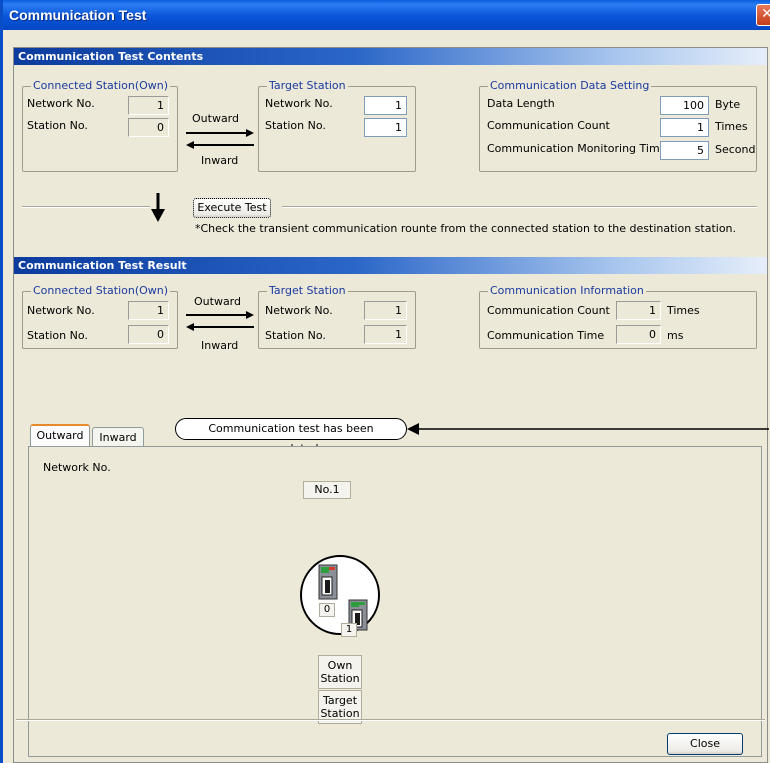  What do you see at coordinates (349, 630) in the screenshot?
I see `target-station-number: 1` at bounding box center [349, 630].